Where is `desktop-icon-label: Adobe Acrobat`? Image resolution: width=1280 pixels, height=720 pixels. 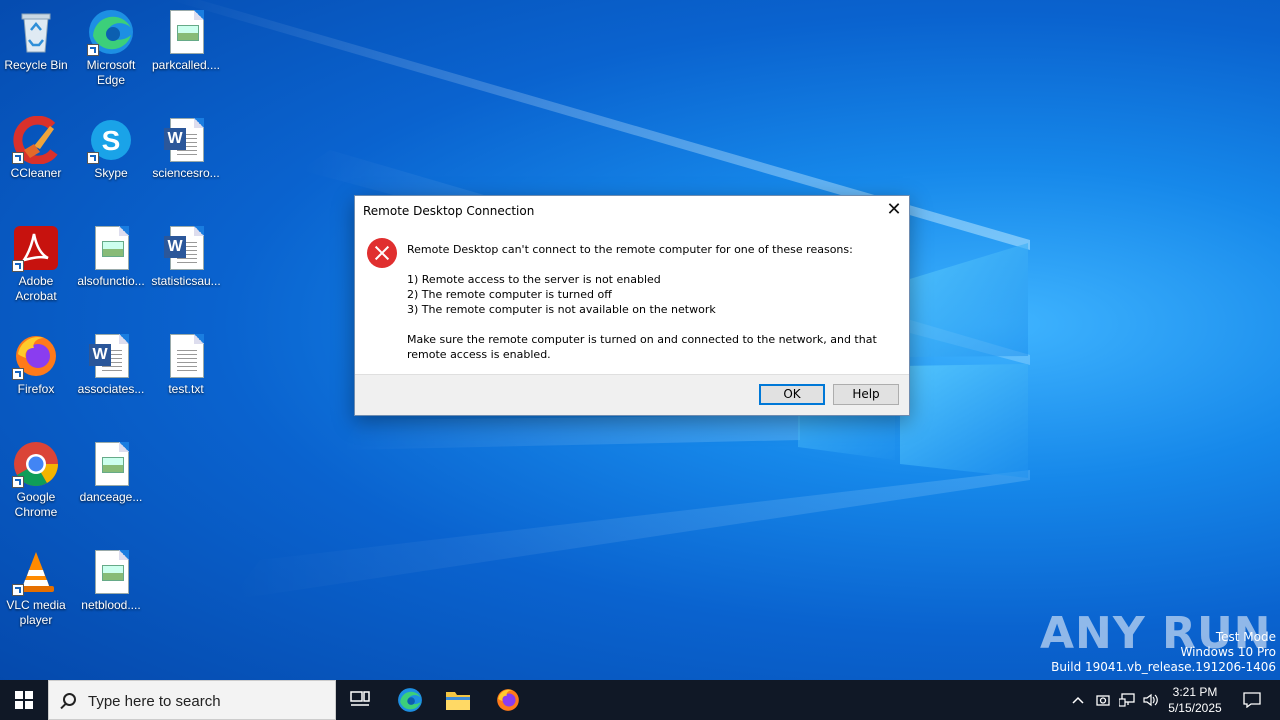
desktop-icon-label: Adobe Acrobat is located at coordinates (36, 288).